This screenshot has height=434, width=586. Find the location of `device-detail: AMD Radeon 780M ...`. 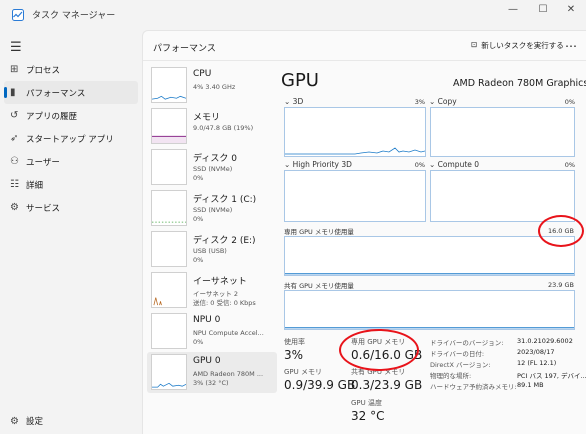

device-detail: AMD Radeon 780M ... is located at coordinates (228, 374).